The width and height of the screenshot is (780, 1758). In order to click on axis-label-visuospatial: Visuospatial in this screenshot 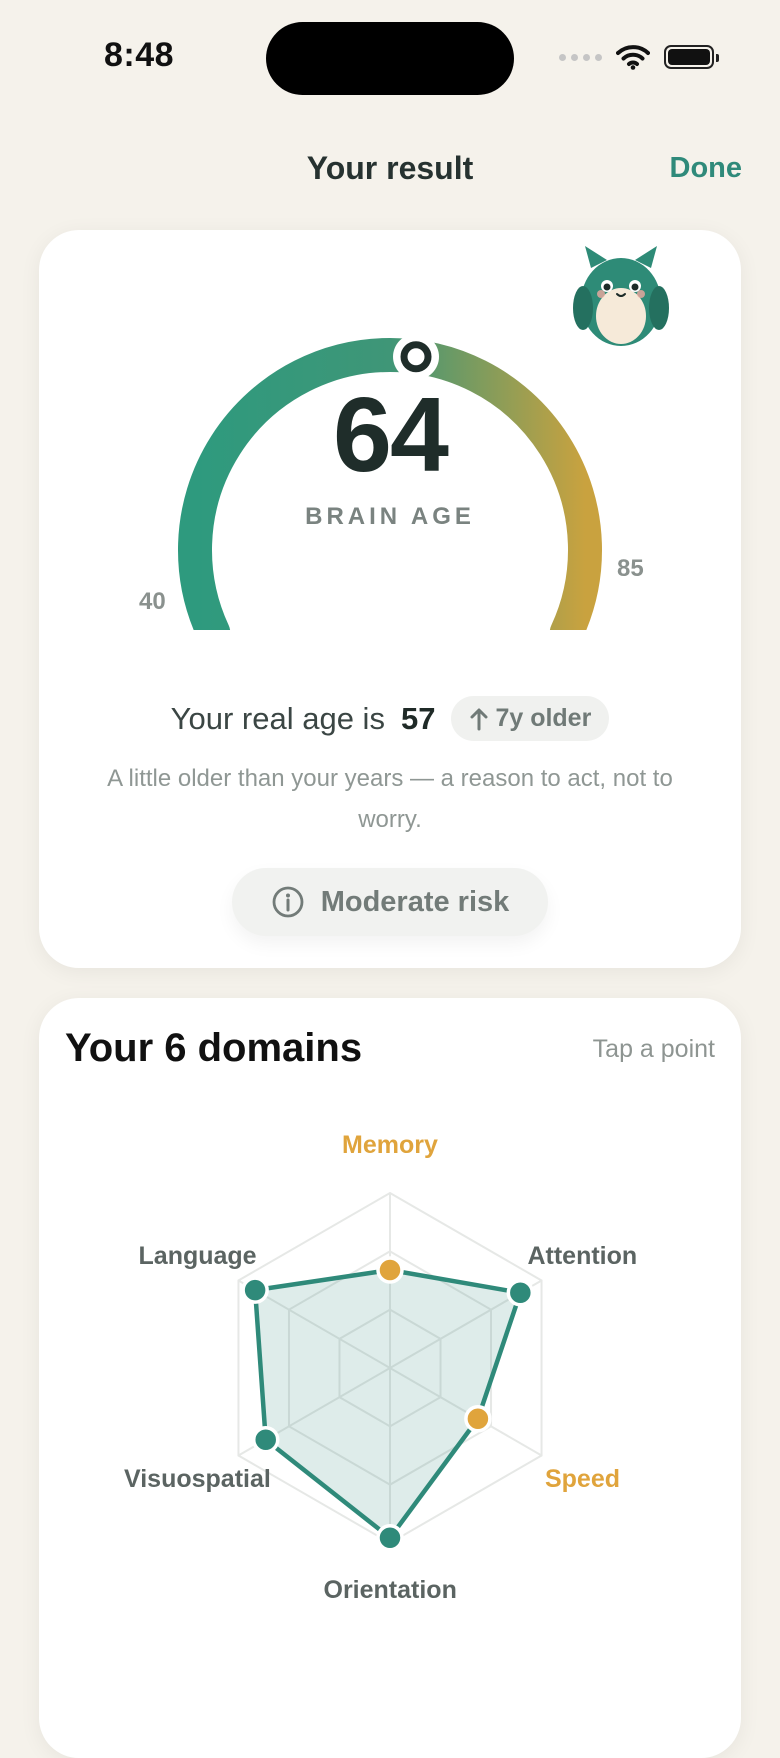, I will do `click(197, 1479)`.